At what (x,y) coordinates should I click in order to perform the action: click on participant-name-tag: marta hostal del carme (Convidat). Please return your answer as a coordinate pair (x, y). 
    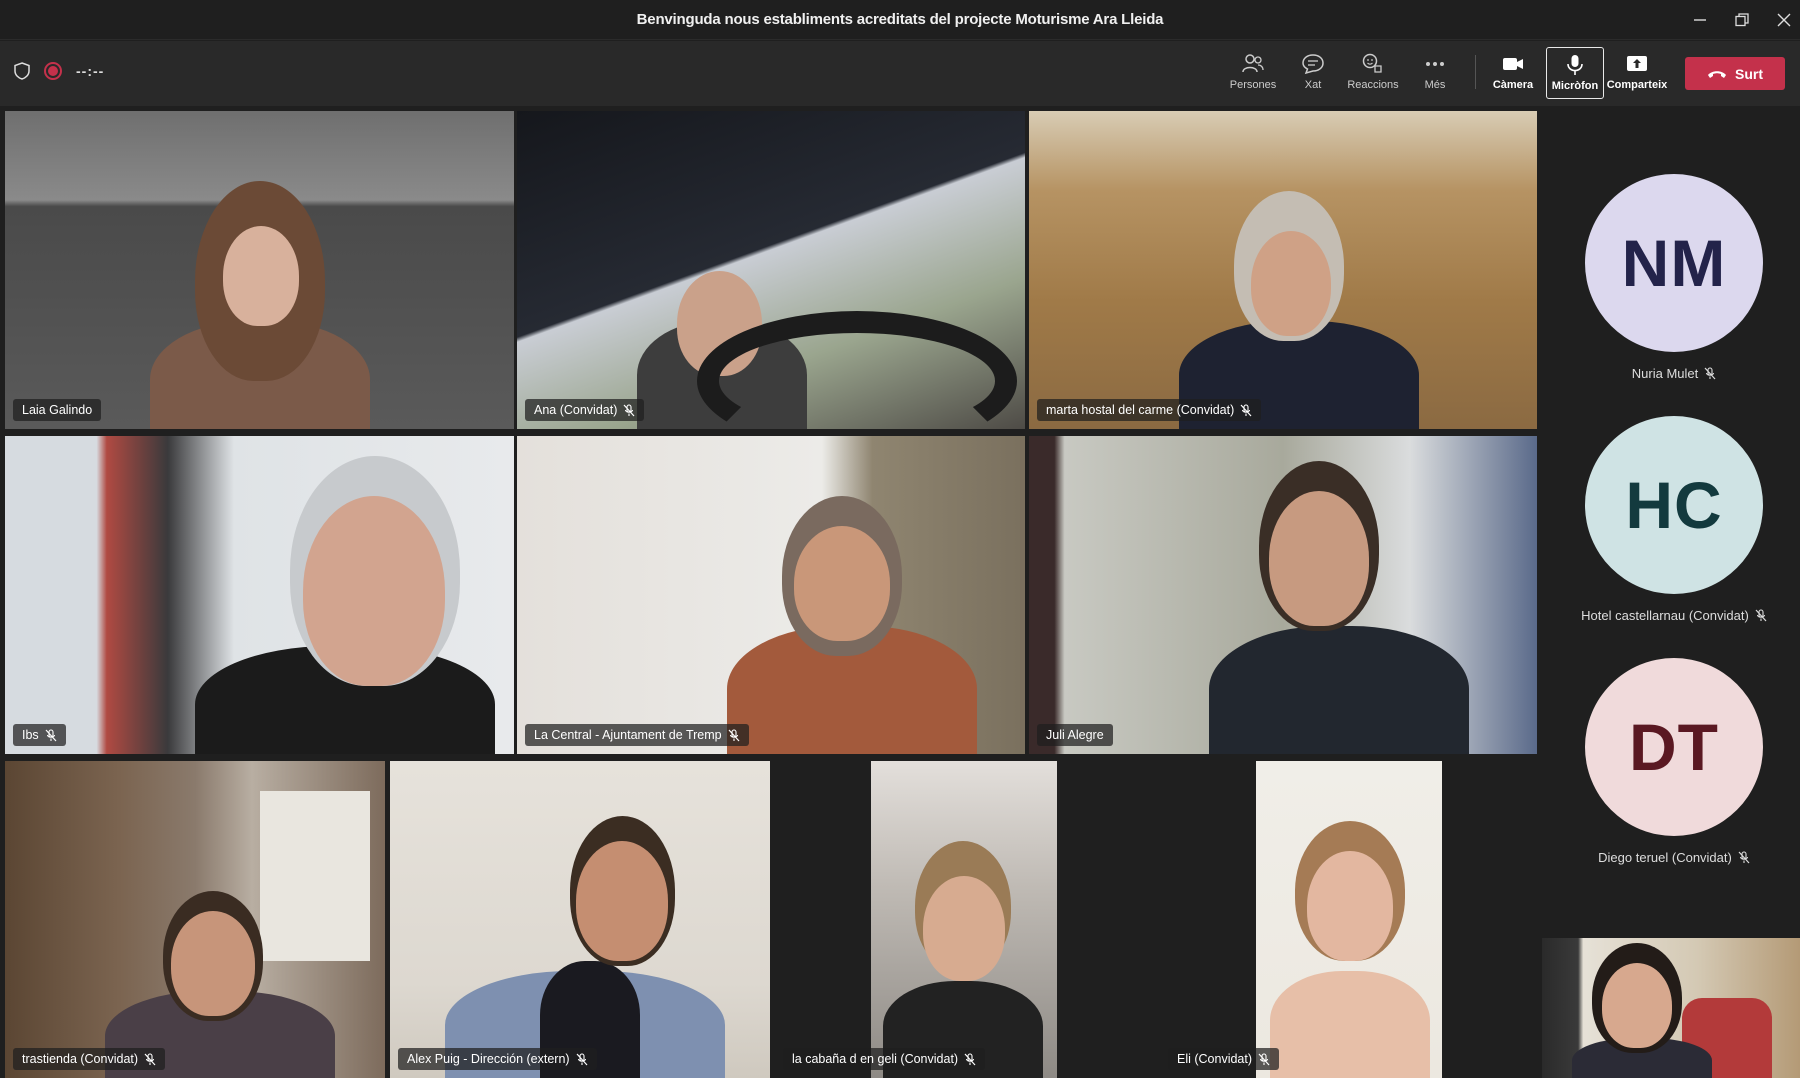
    Looking at the image, I should click on (1149, 410).